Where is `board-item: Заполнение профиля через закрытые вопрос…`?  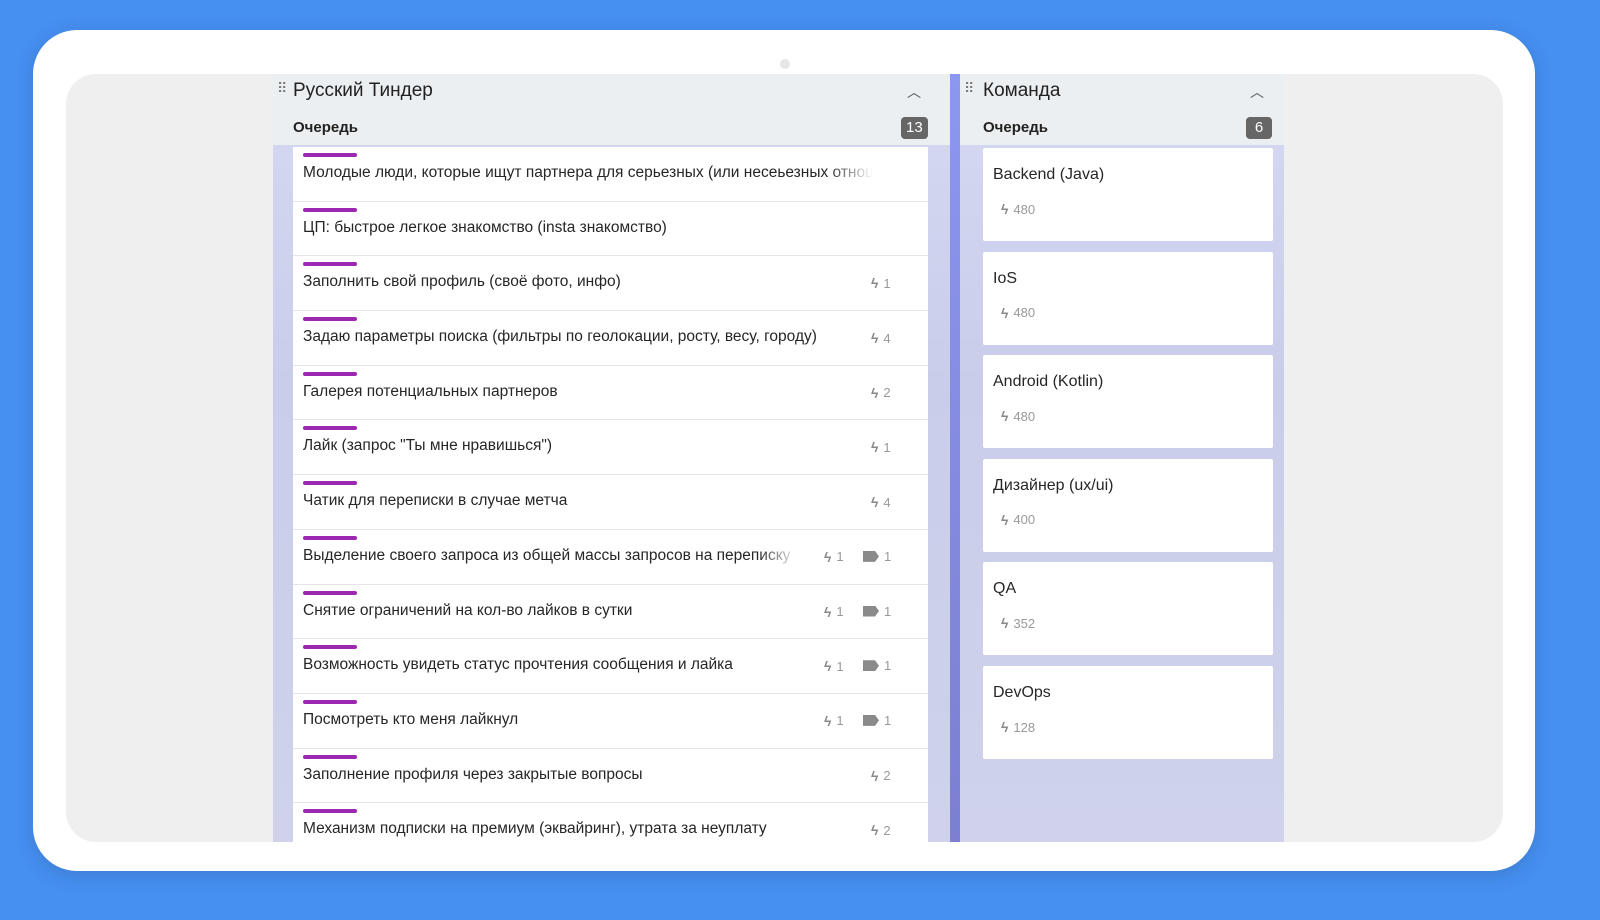
board-item: Заполнение профиля через закрытые вопрос… is located at coordinates (610, 776).